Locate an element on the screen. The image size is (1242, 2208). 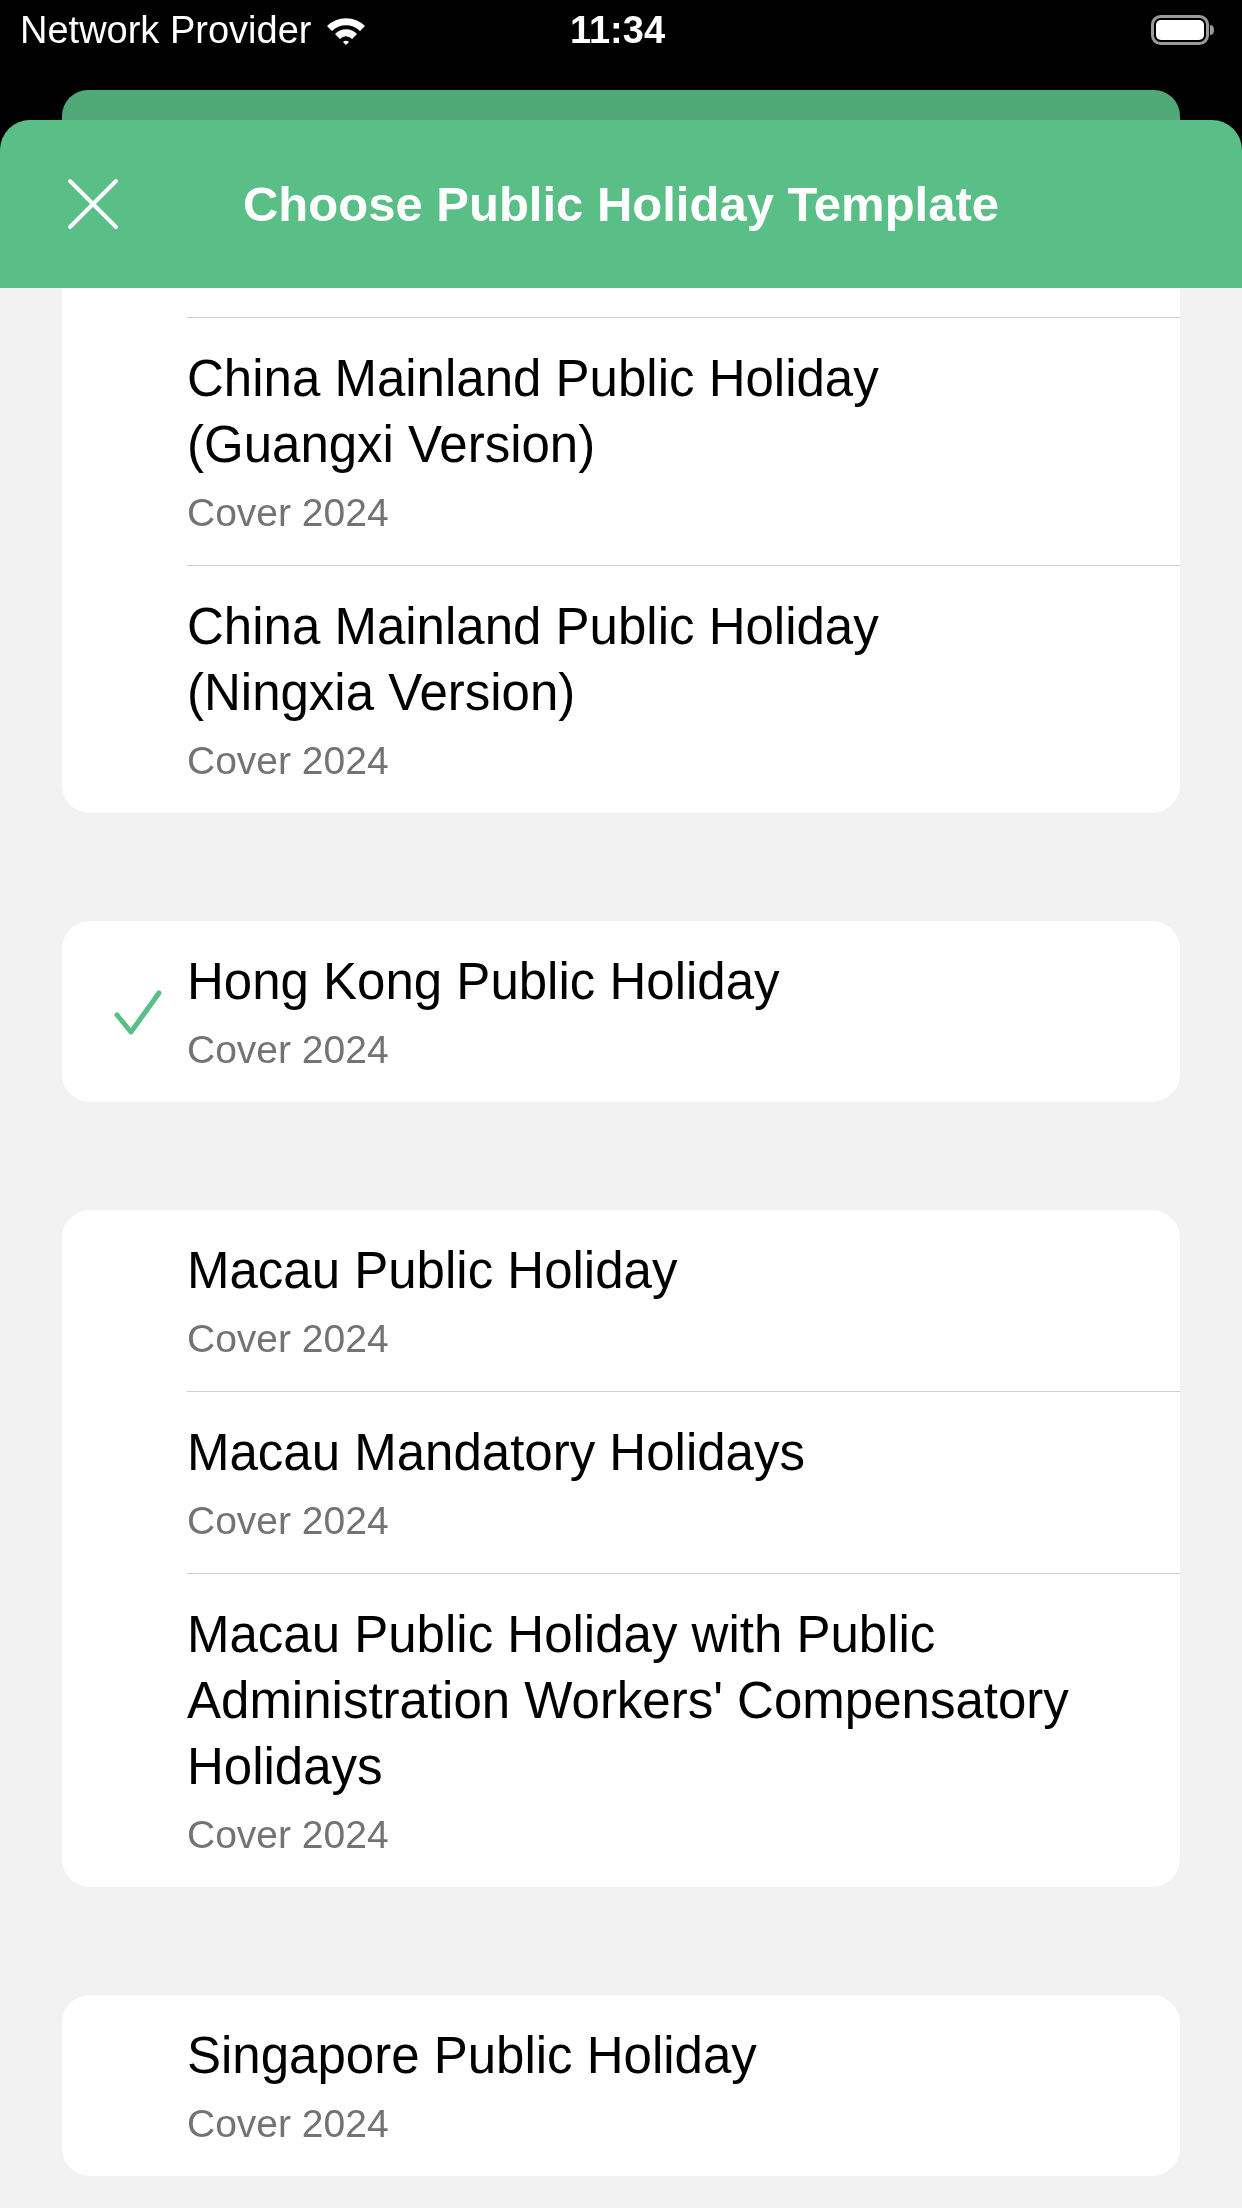
clock-time: 11:34 is located at coordinates (617, 30).